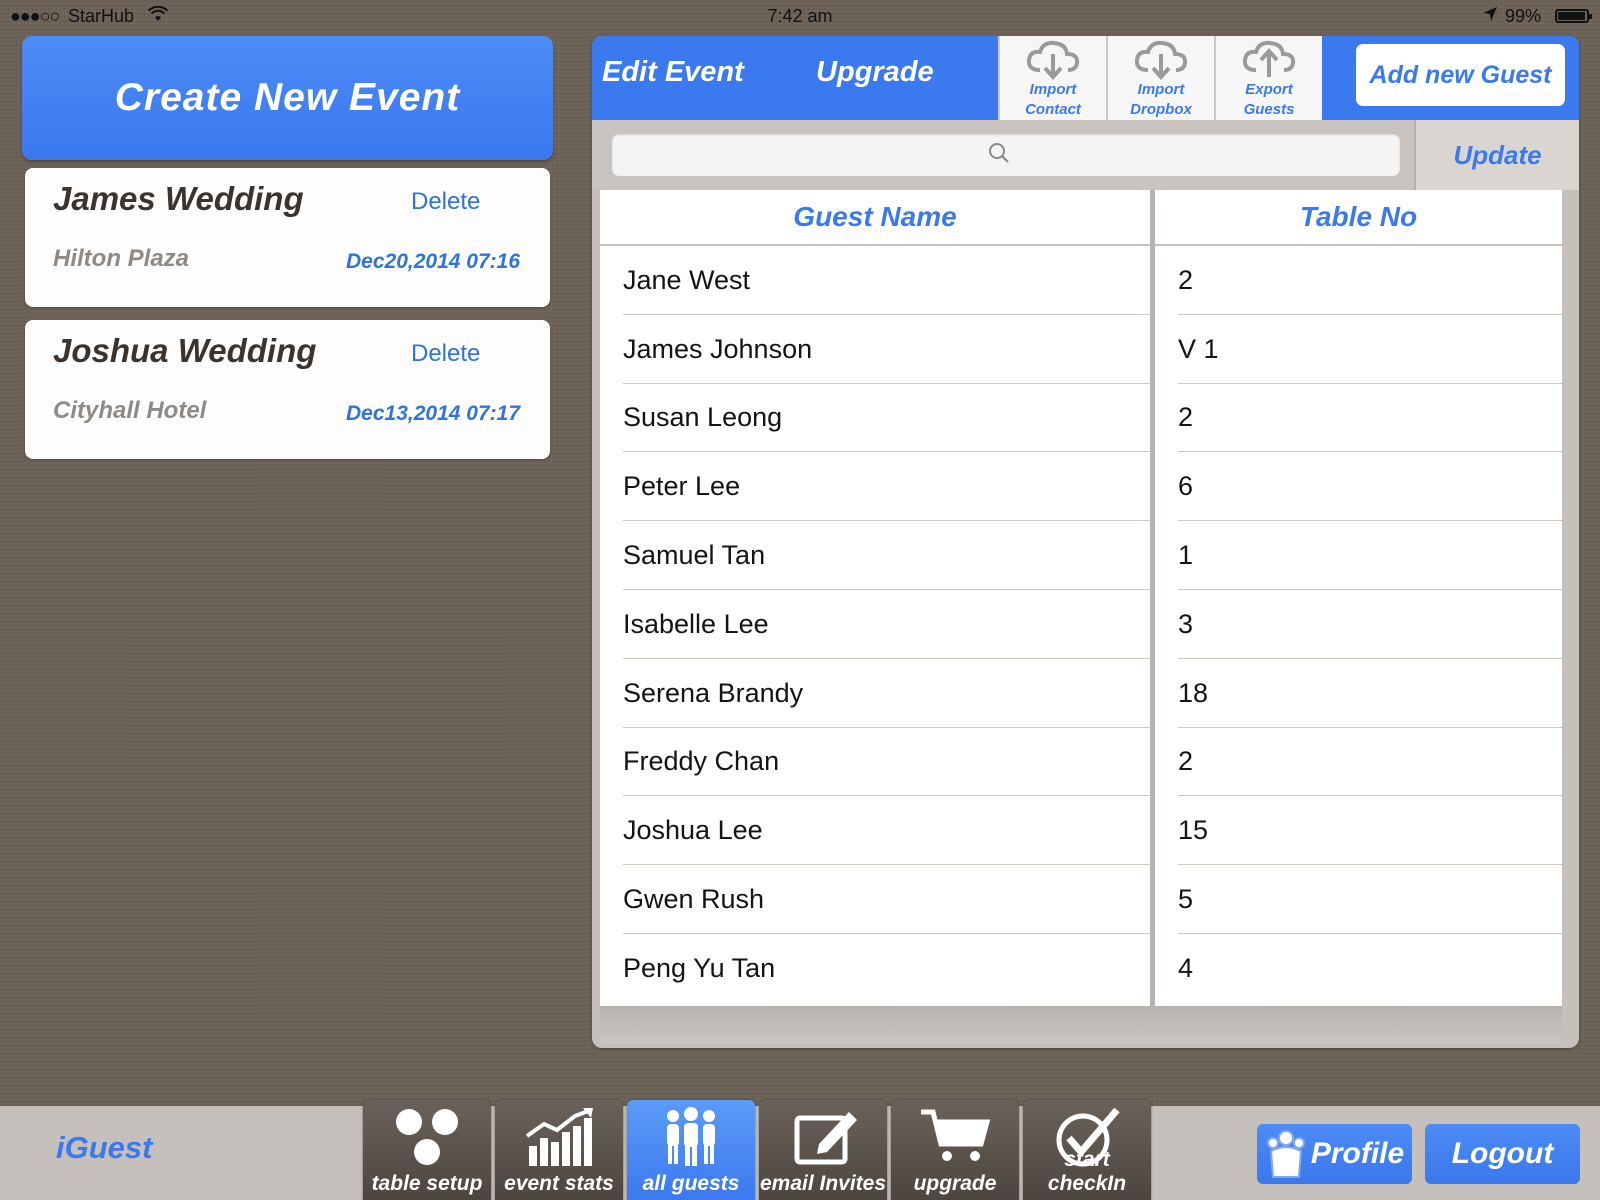 Image resolution: width=1600 pixels, height=1200 pixels. I want to click on update-button: Update, so click(1496, 155).